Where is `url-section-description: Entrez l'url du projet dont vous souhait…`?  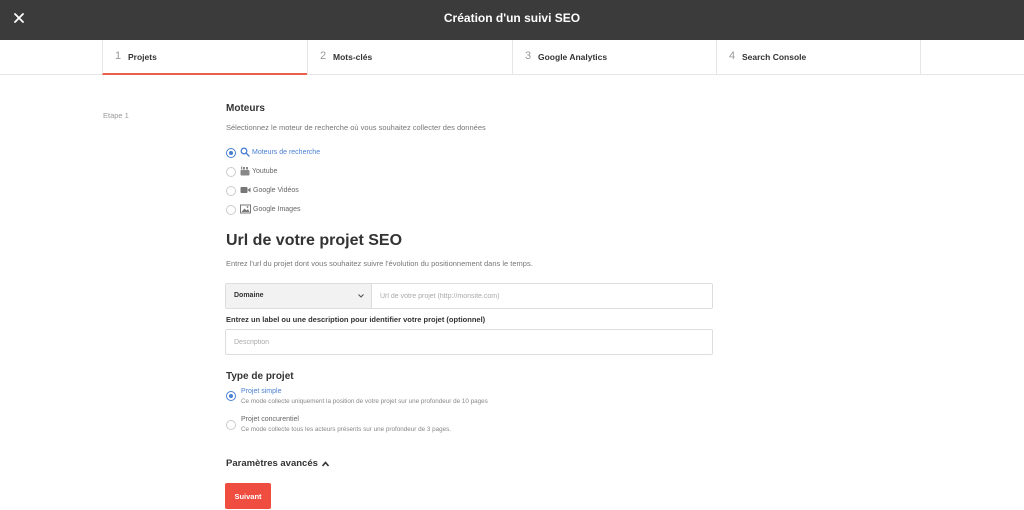
url-section-description: Entrez l'url du projet dont vous souhait… is located at coordinates (379, 263).